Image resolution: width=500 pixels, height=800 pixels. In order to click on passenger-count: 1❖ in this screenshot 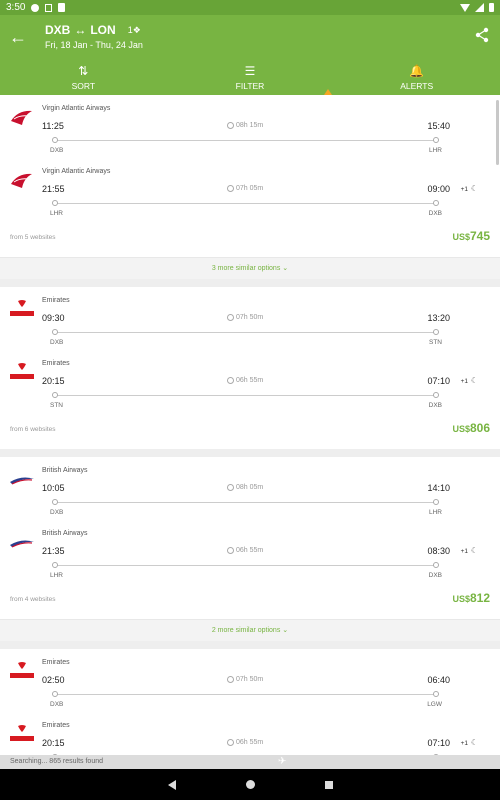, I will do `click(134, 29)`.